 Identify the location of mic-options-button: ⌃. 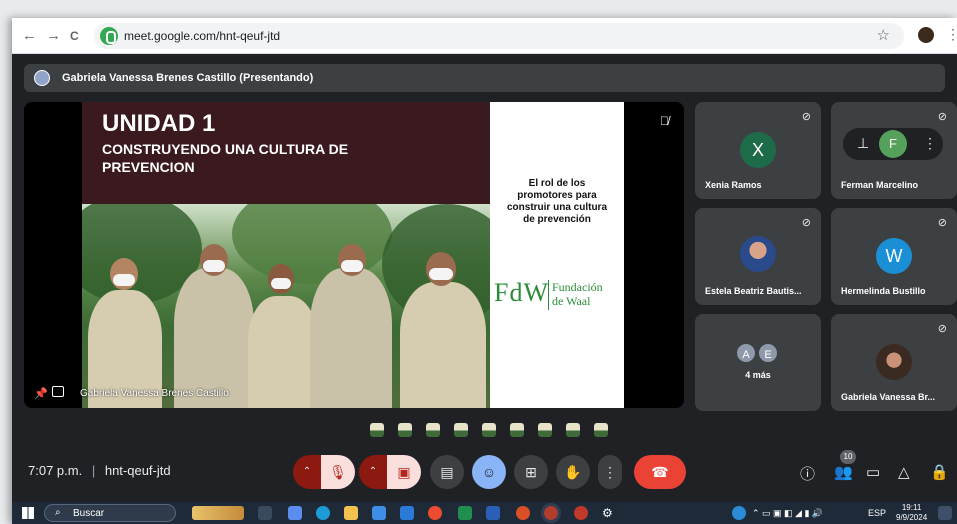
(307, 472).